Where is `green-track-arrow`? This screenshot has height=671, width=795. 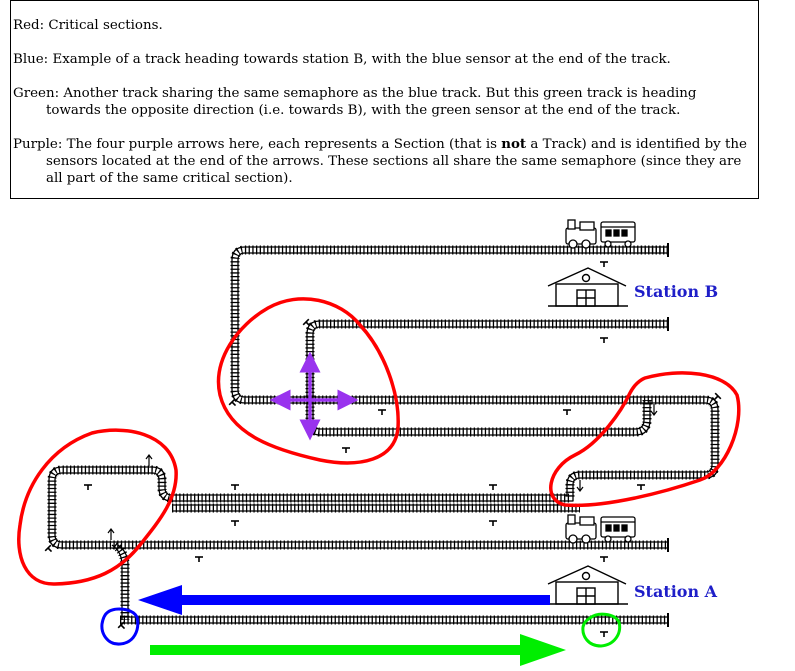
green-track-arrow is located at coordinates (358, 650).